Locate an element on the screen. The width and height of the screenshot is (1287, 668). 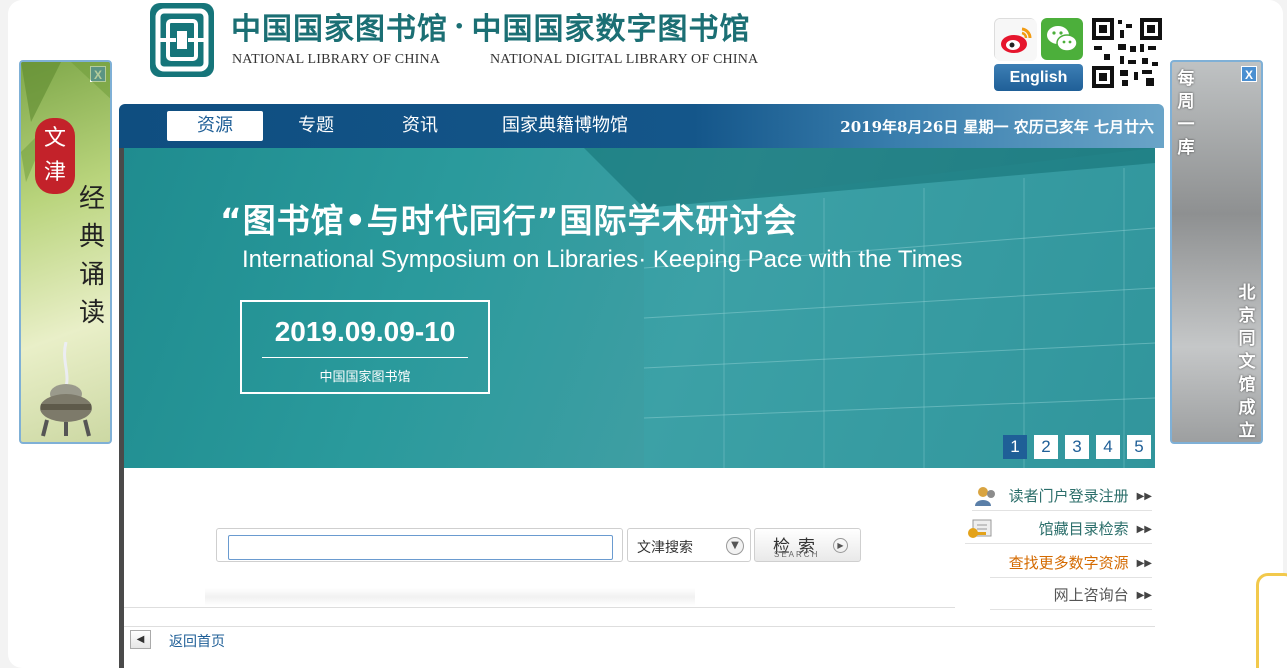
more-digital-resources-label: 查找更多数字资源 is located at coordinates (1068, 563).